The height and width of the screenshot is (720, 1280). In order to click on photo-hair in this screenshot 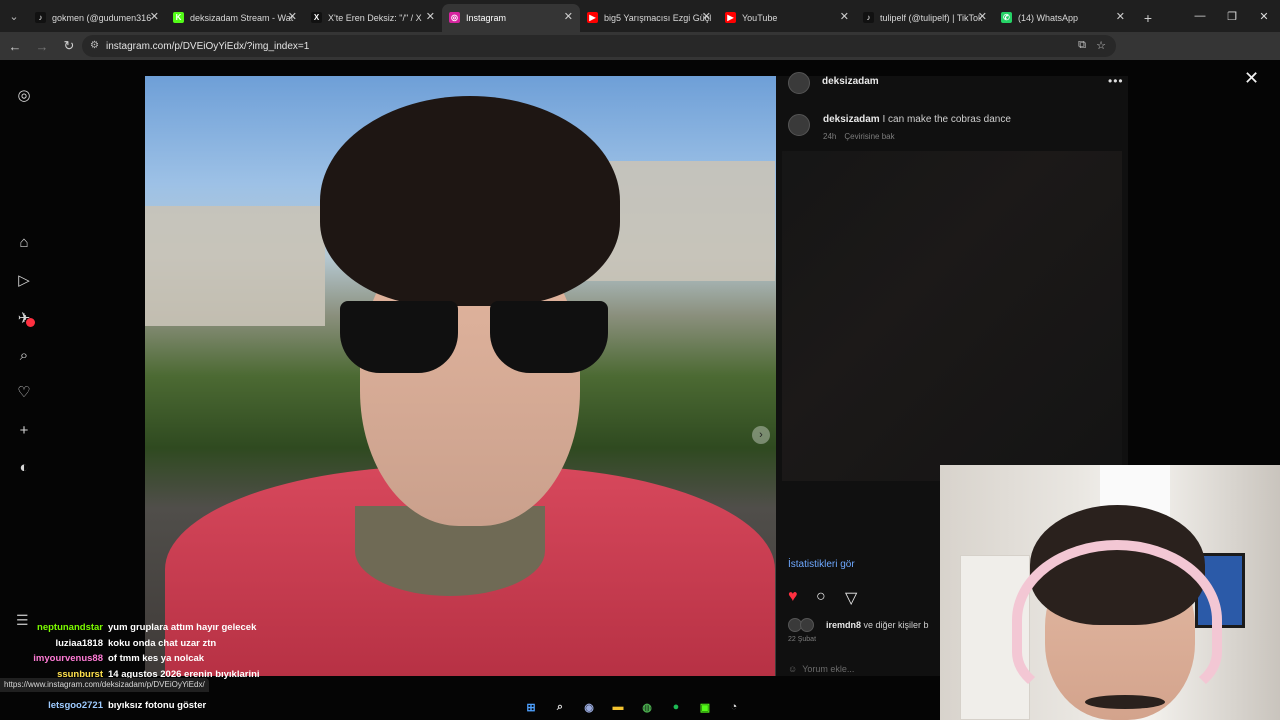, I will do `click(470, 201)`.